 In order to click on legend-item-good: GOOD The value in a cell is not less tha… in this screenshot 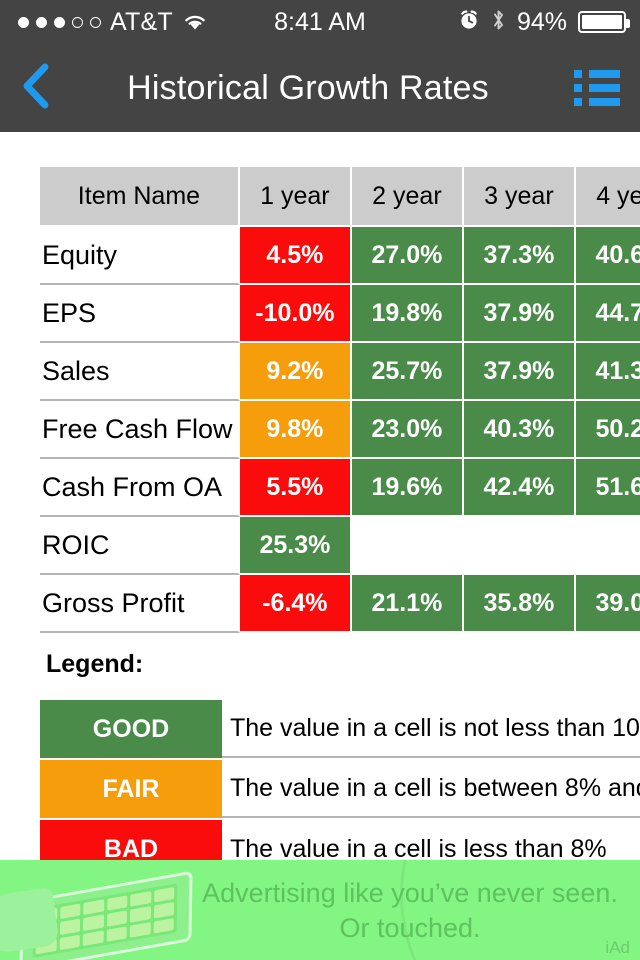, I will do `click(340, 729)`.